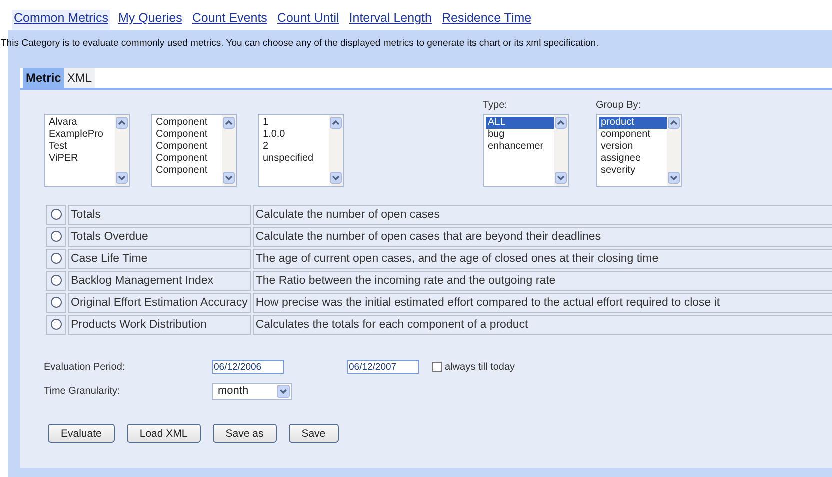 This screenshot has width=832, height=477. What do you see at coordinates (542, 303) in the screenshot?
I see `metric-description: How precise was the initial estimated effort compared to the actual effort required to close it` at bounding box center [542, 303].